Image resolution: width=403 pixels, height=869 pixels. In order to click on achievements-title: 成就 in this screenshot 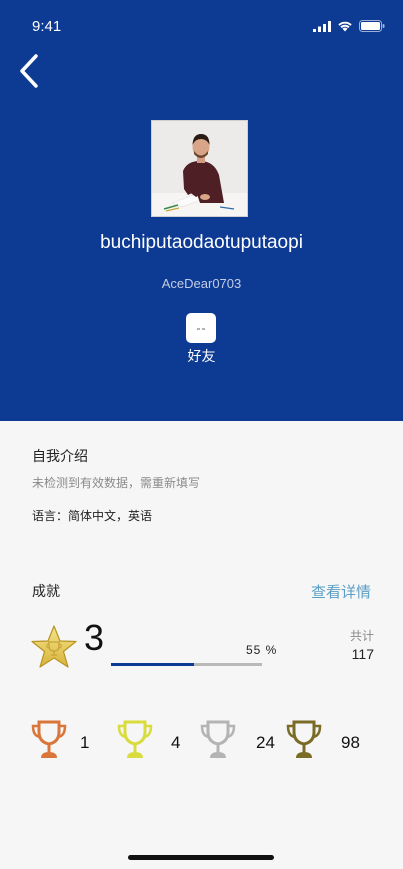, I will do `click(46, 592)`.